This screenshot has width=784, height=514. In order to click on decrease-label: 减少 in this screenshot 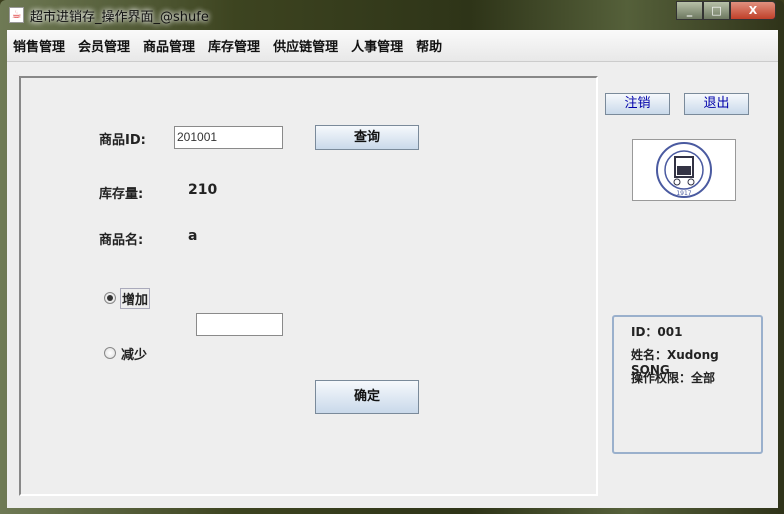, I will do `click(134, 353)`.